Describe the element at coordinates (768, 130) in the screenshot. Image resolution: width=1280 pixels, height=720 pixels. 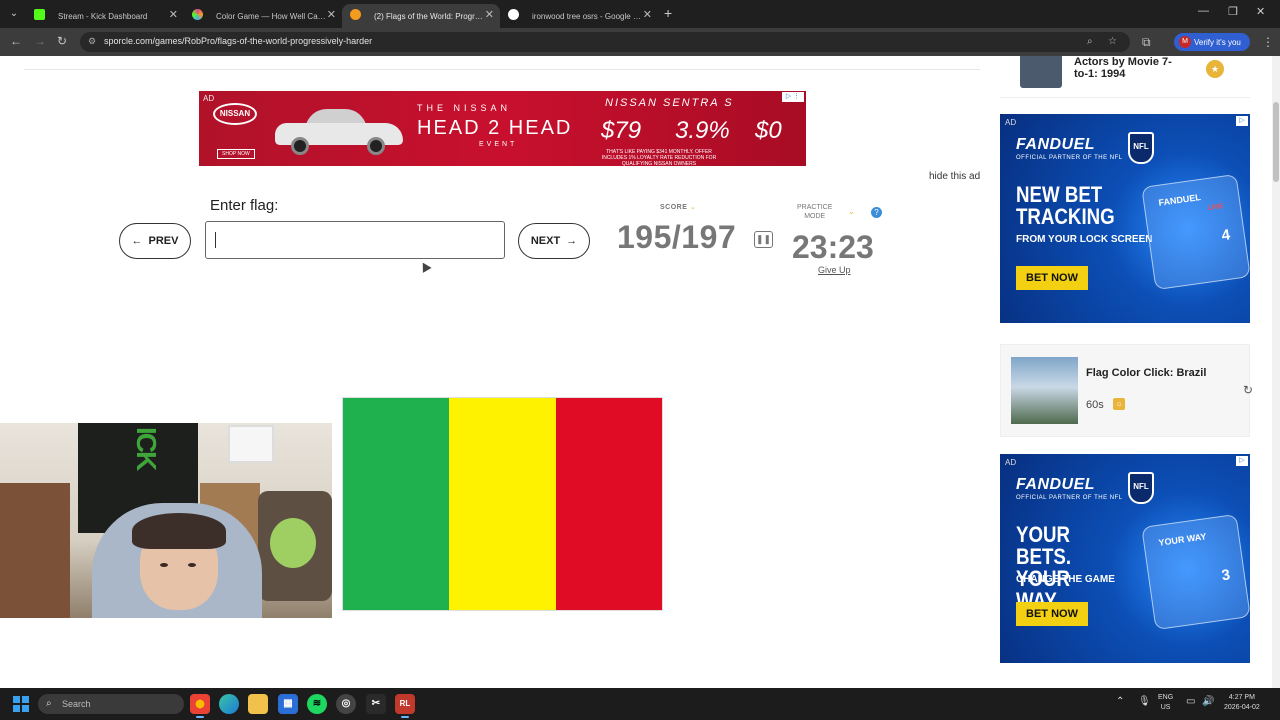
I see `ad-offer-3: $0` at that location.